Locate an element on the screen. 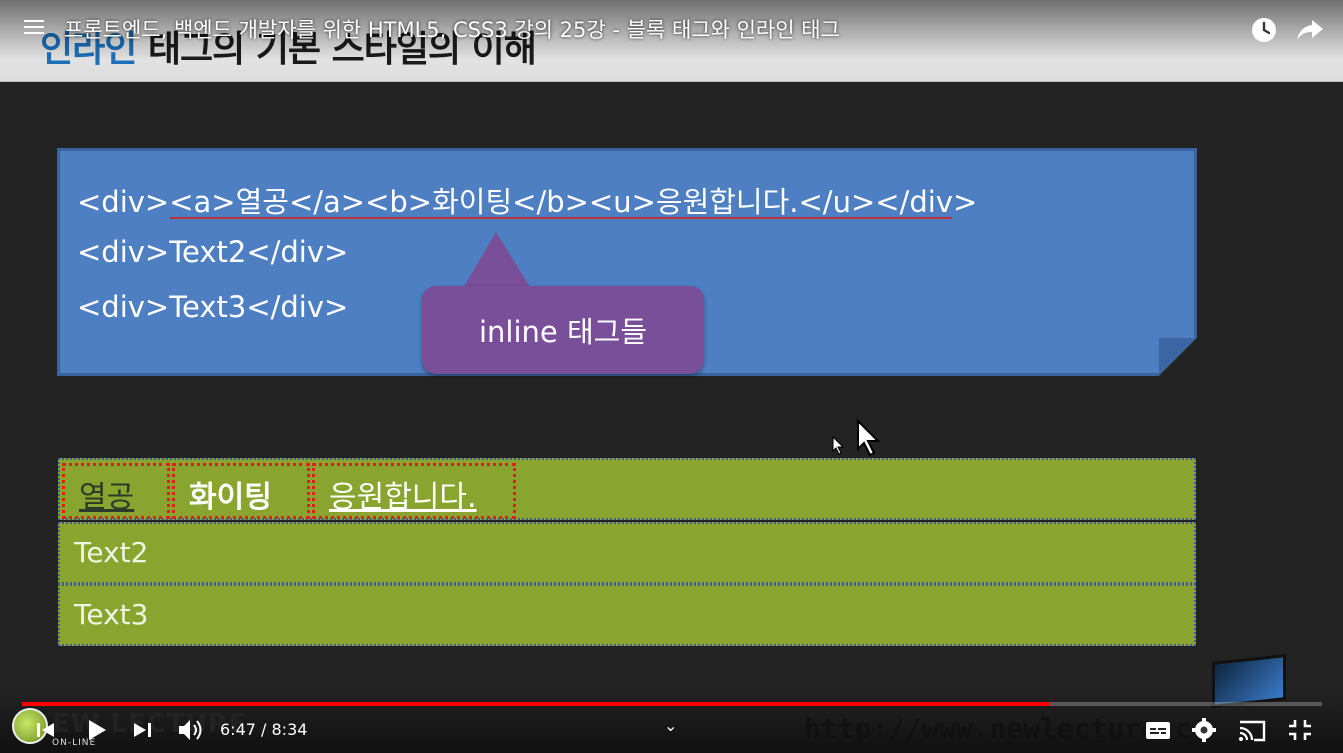  captions-icon is located at coordinates (1158, 730).